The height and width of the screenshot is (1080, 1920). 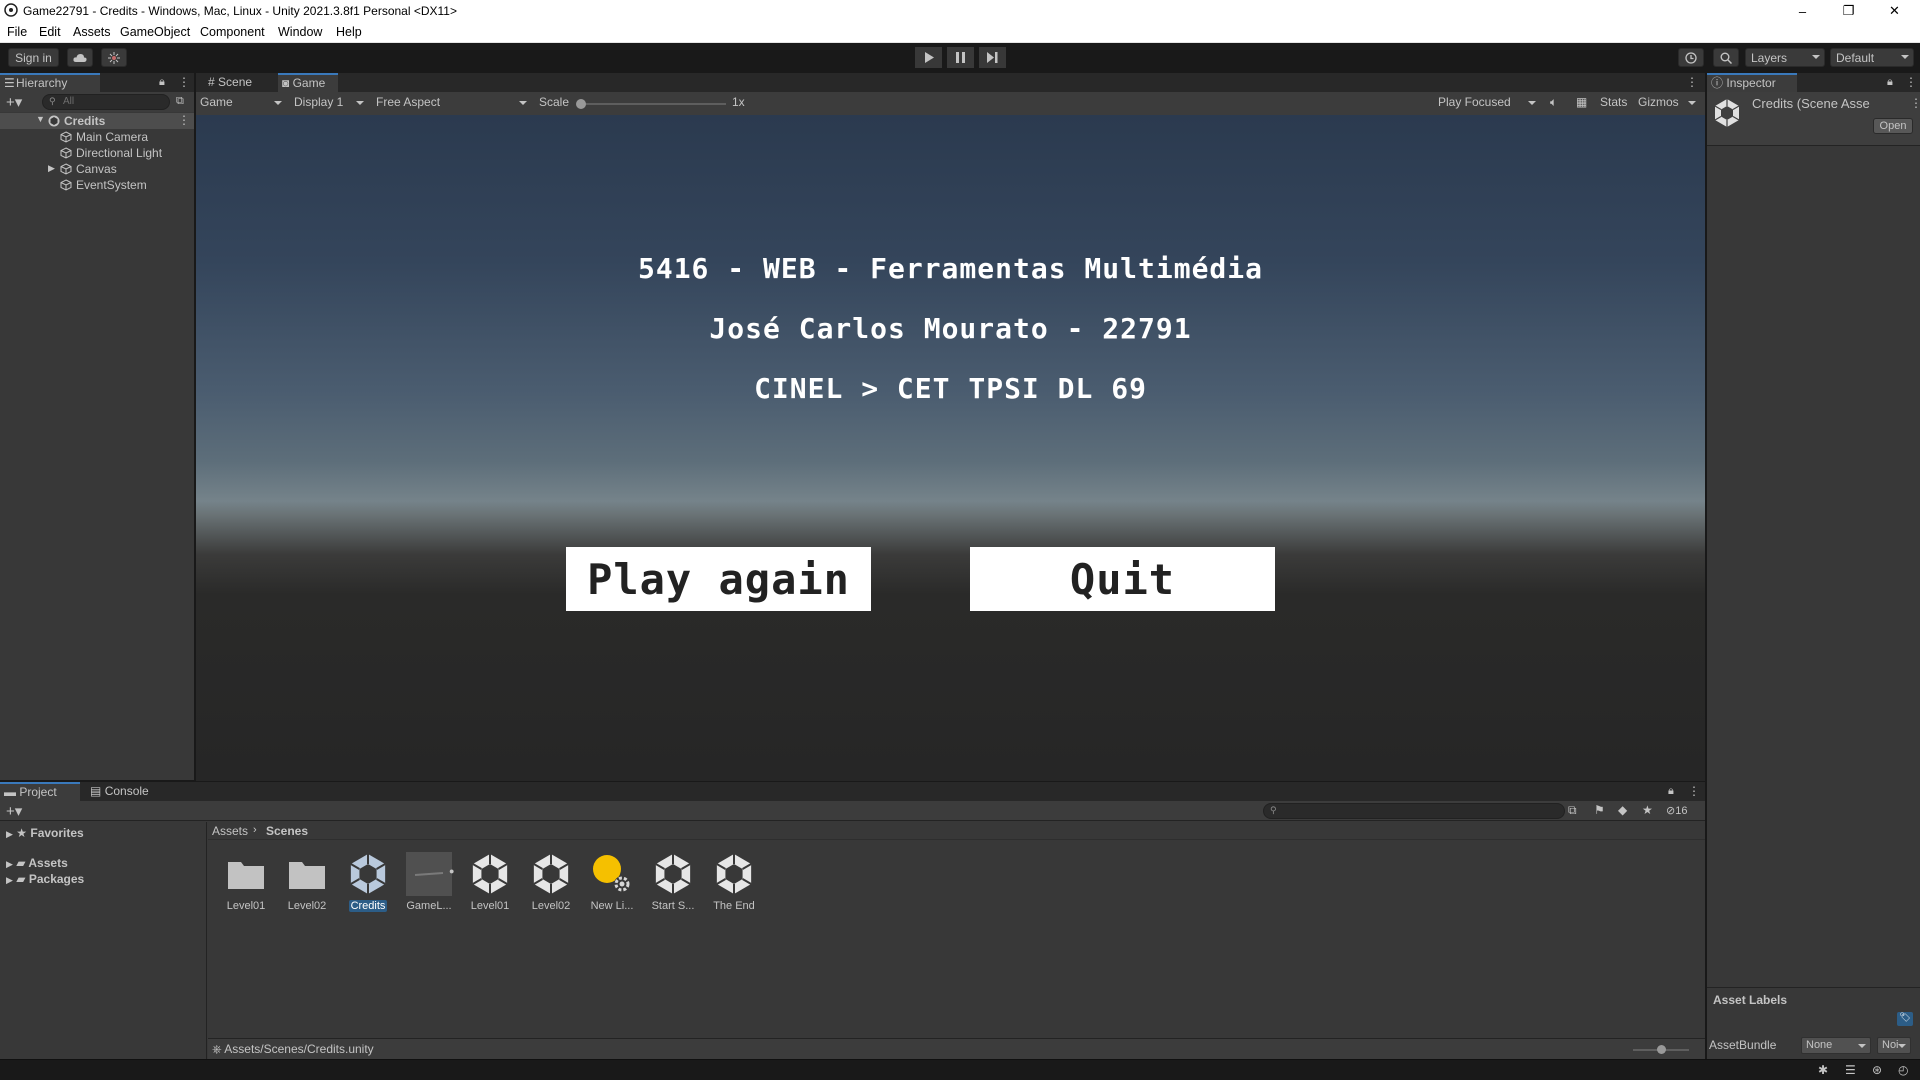 I want to click on menu-file: File, so click(x=17, y=32).